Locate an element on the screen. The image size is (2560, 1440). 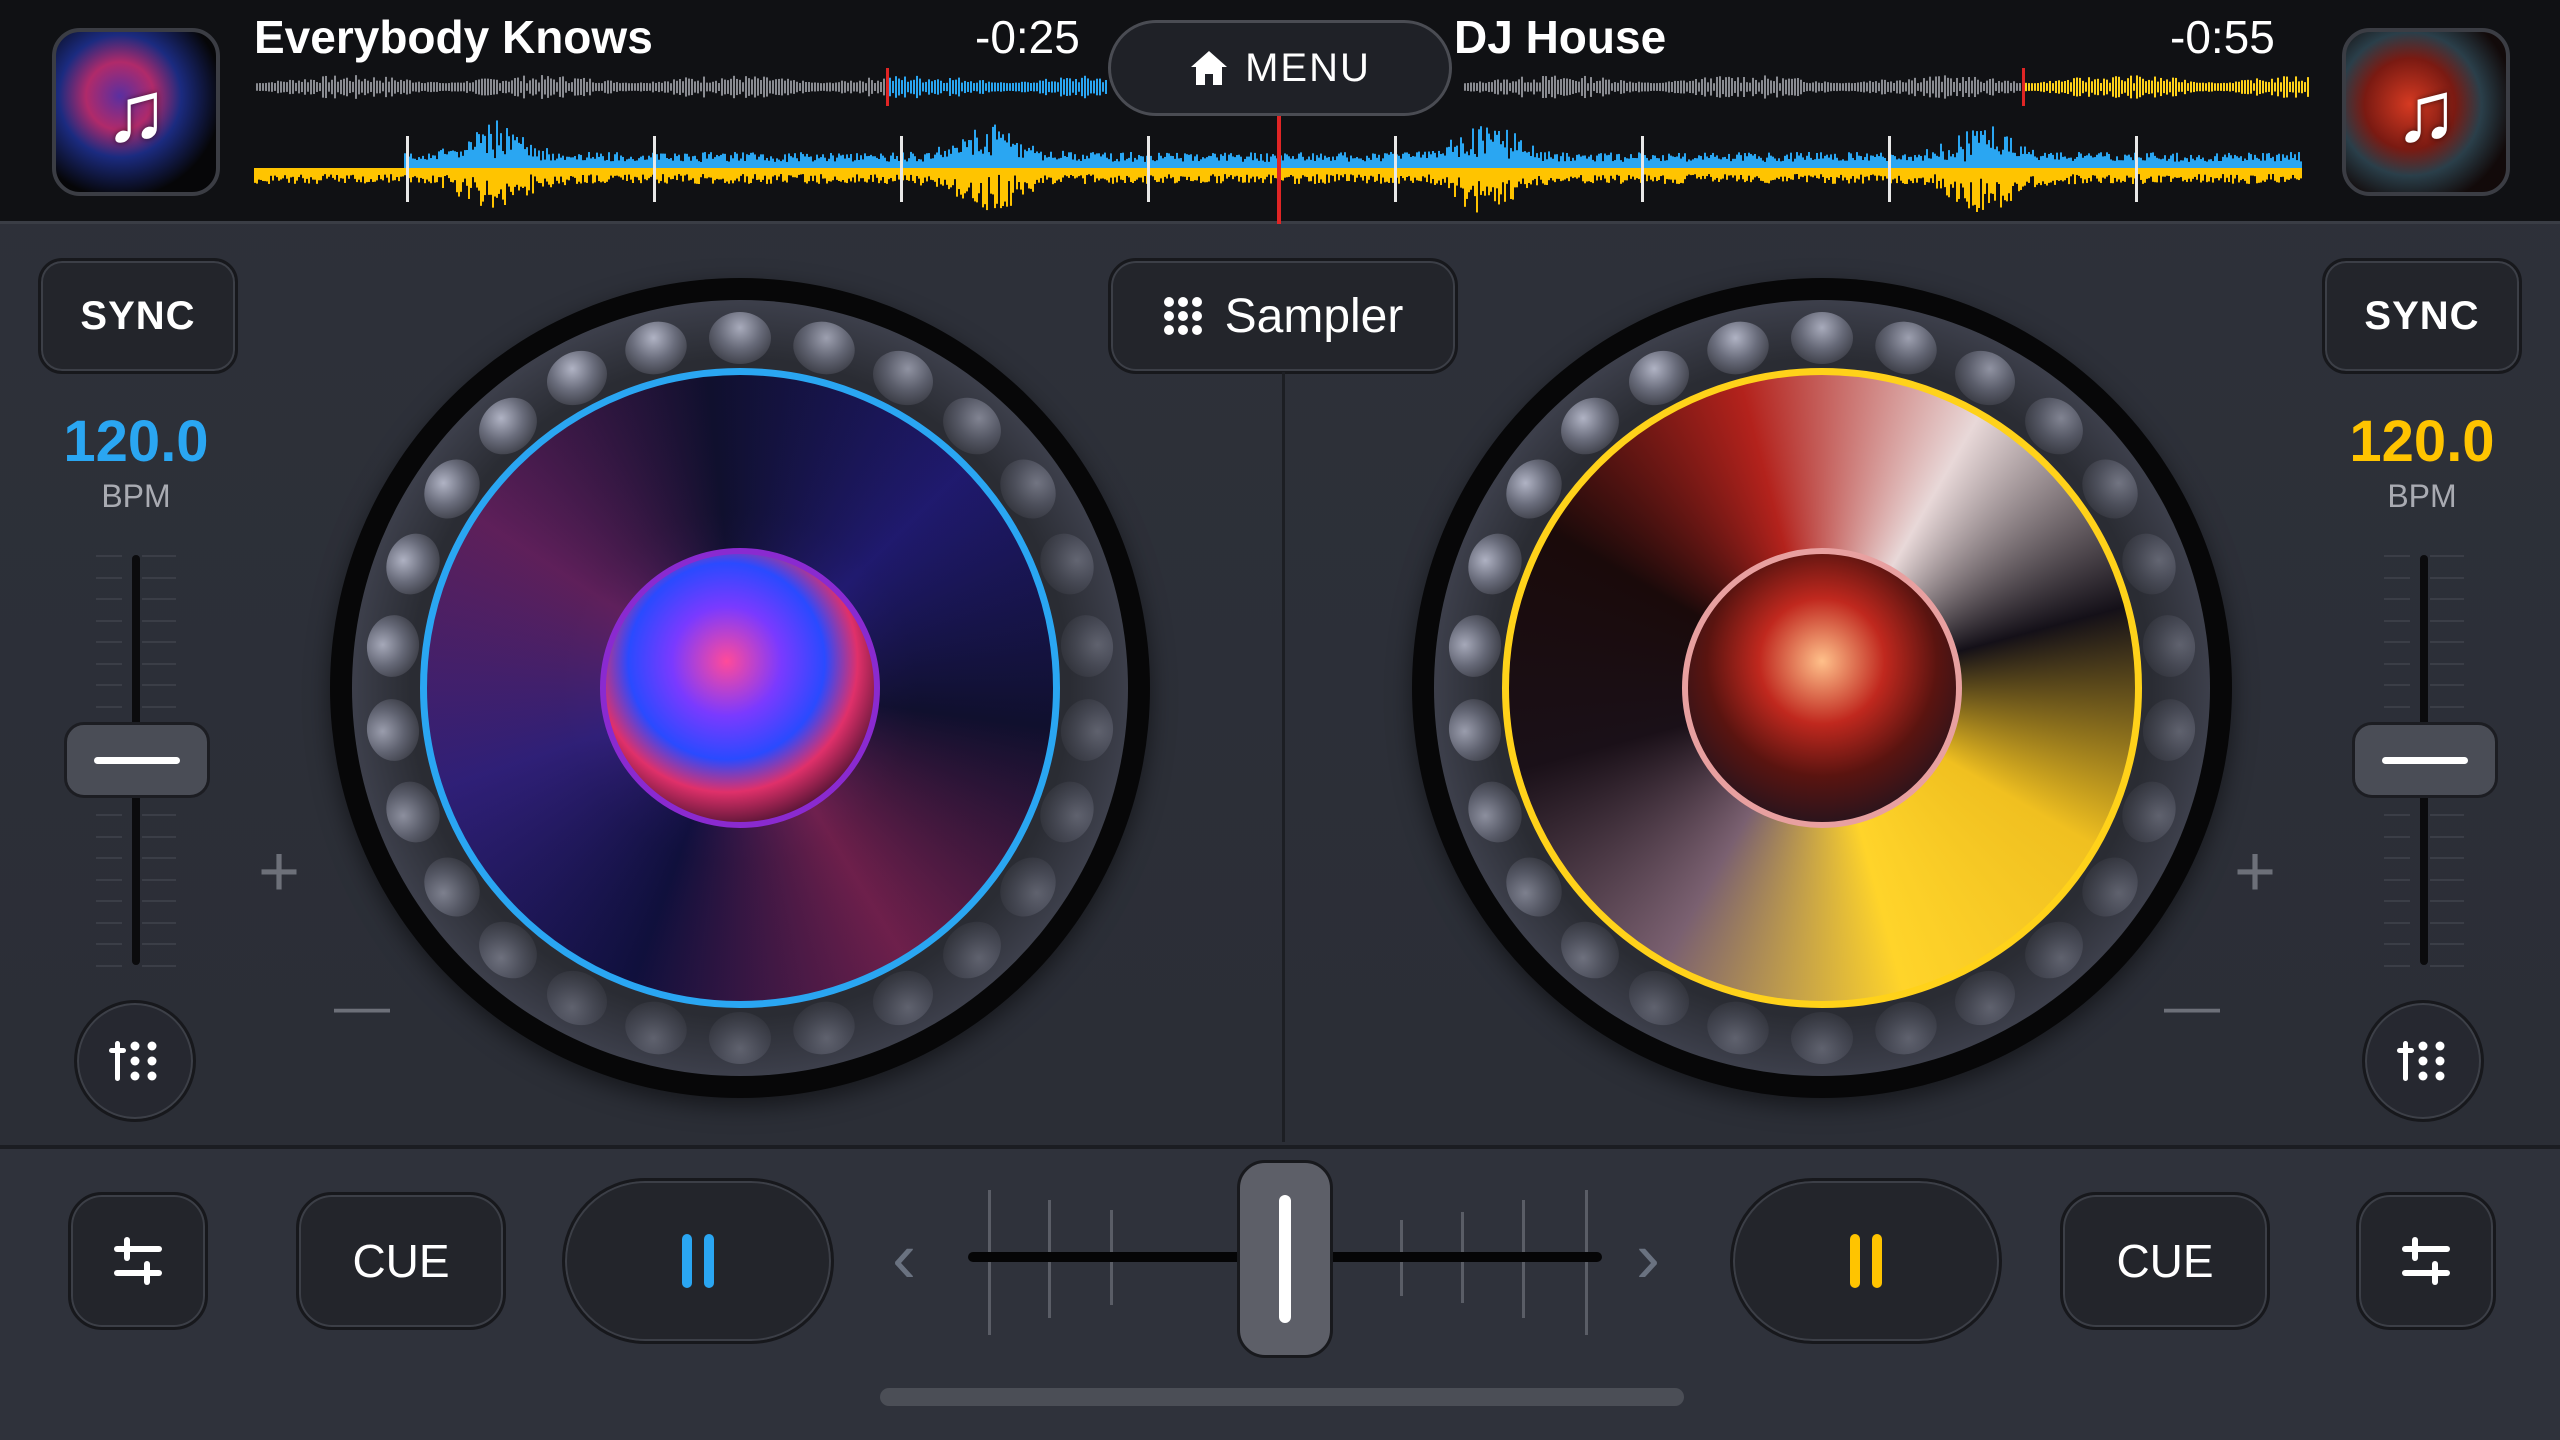
deck-a-play-pause-button is located at coordinates (698, 1261).